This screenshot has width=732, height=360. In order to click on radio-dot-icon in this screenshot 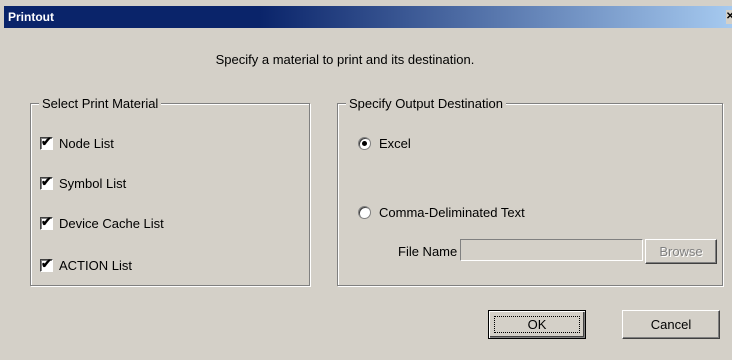, I will do `click(364, 143)`.